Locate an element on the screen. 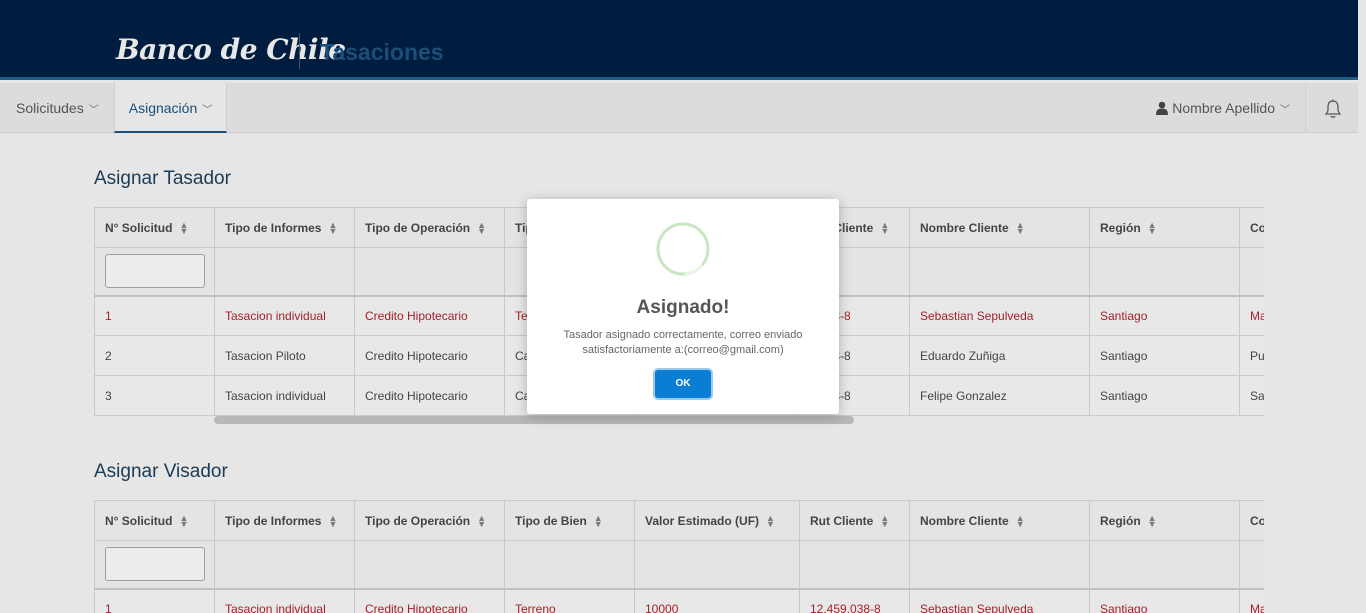  ok-button: OK is located at coordinates (683, 384).